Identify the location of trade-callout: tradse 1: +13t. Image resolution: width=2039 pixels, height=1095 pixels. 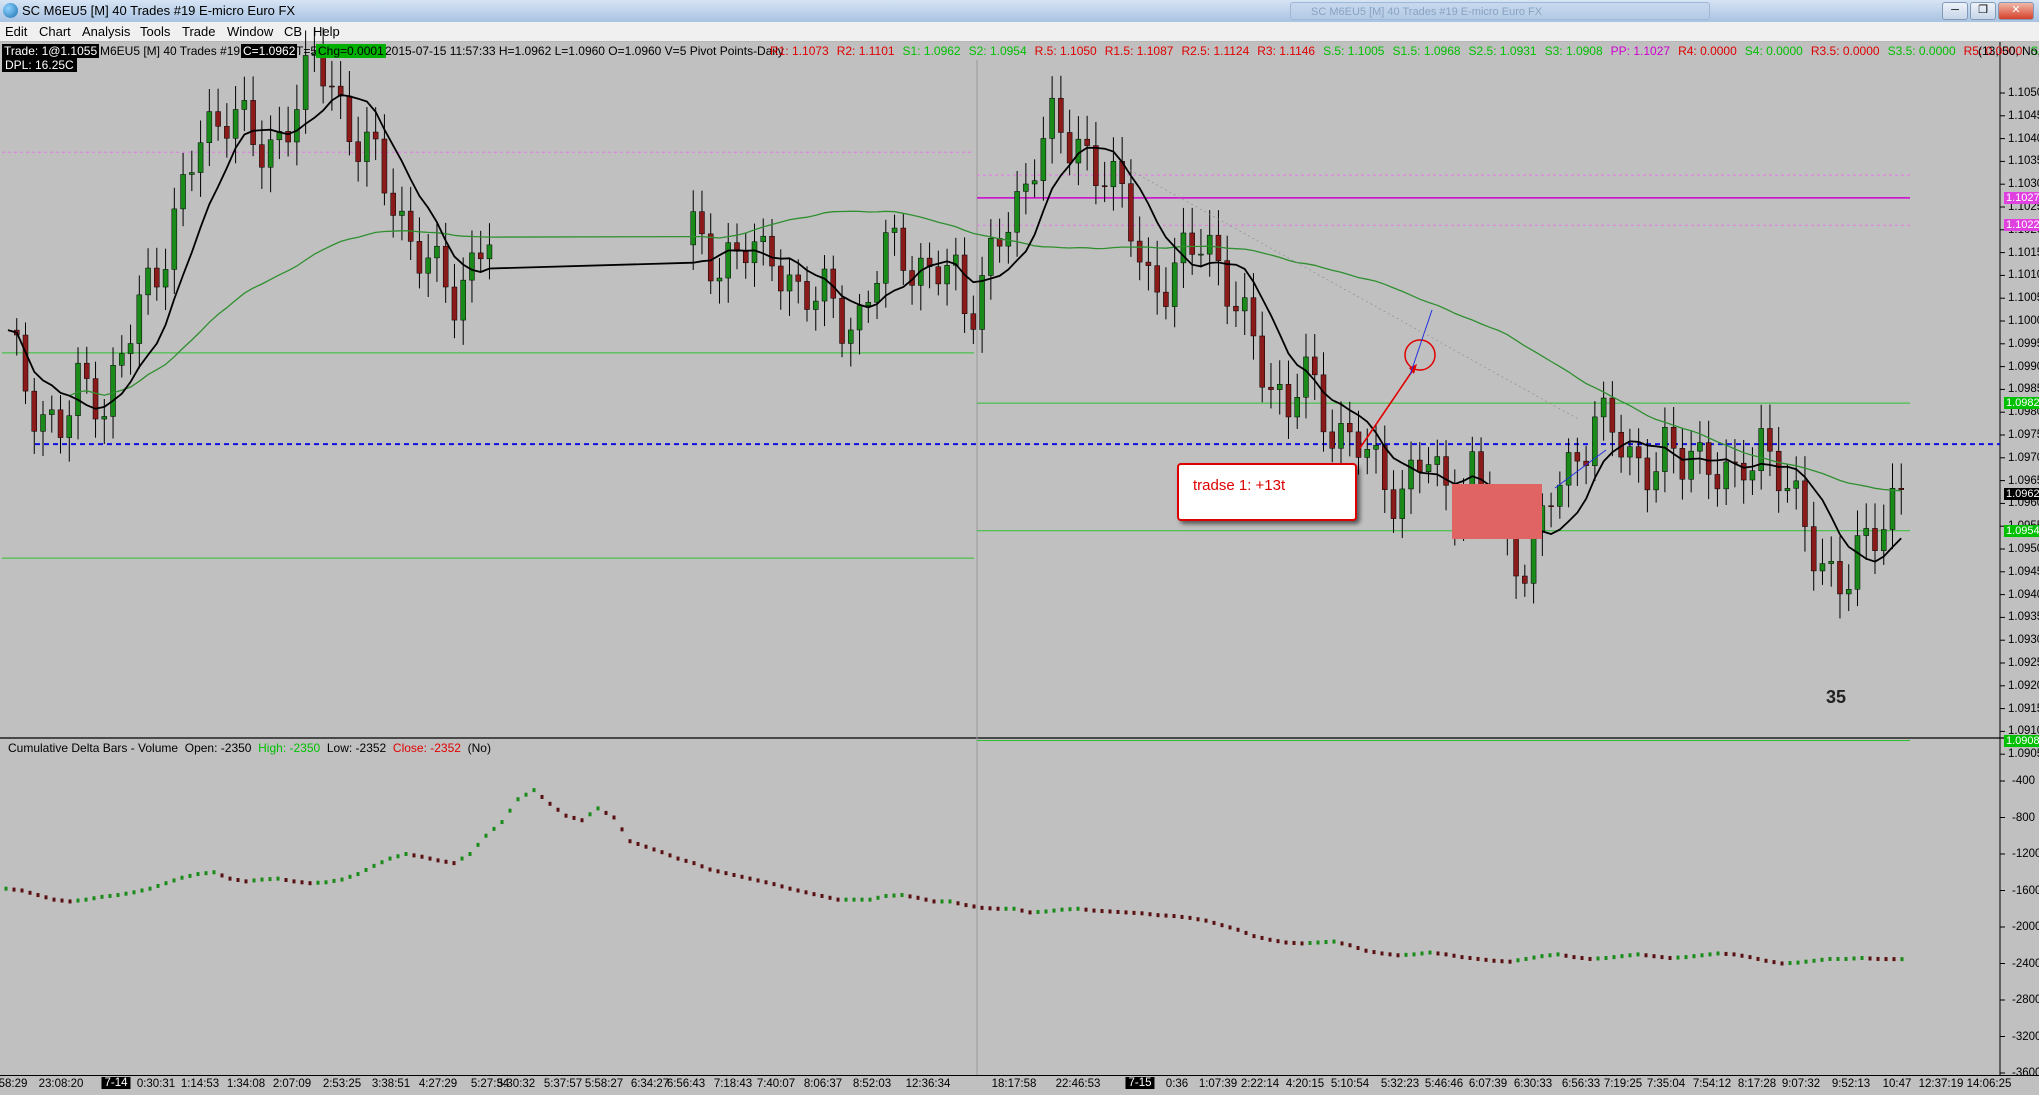
(1267, 492).